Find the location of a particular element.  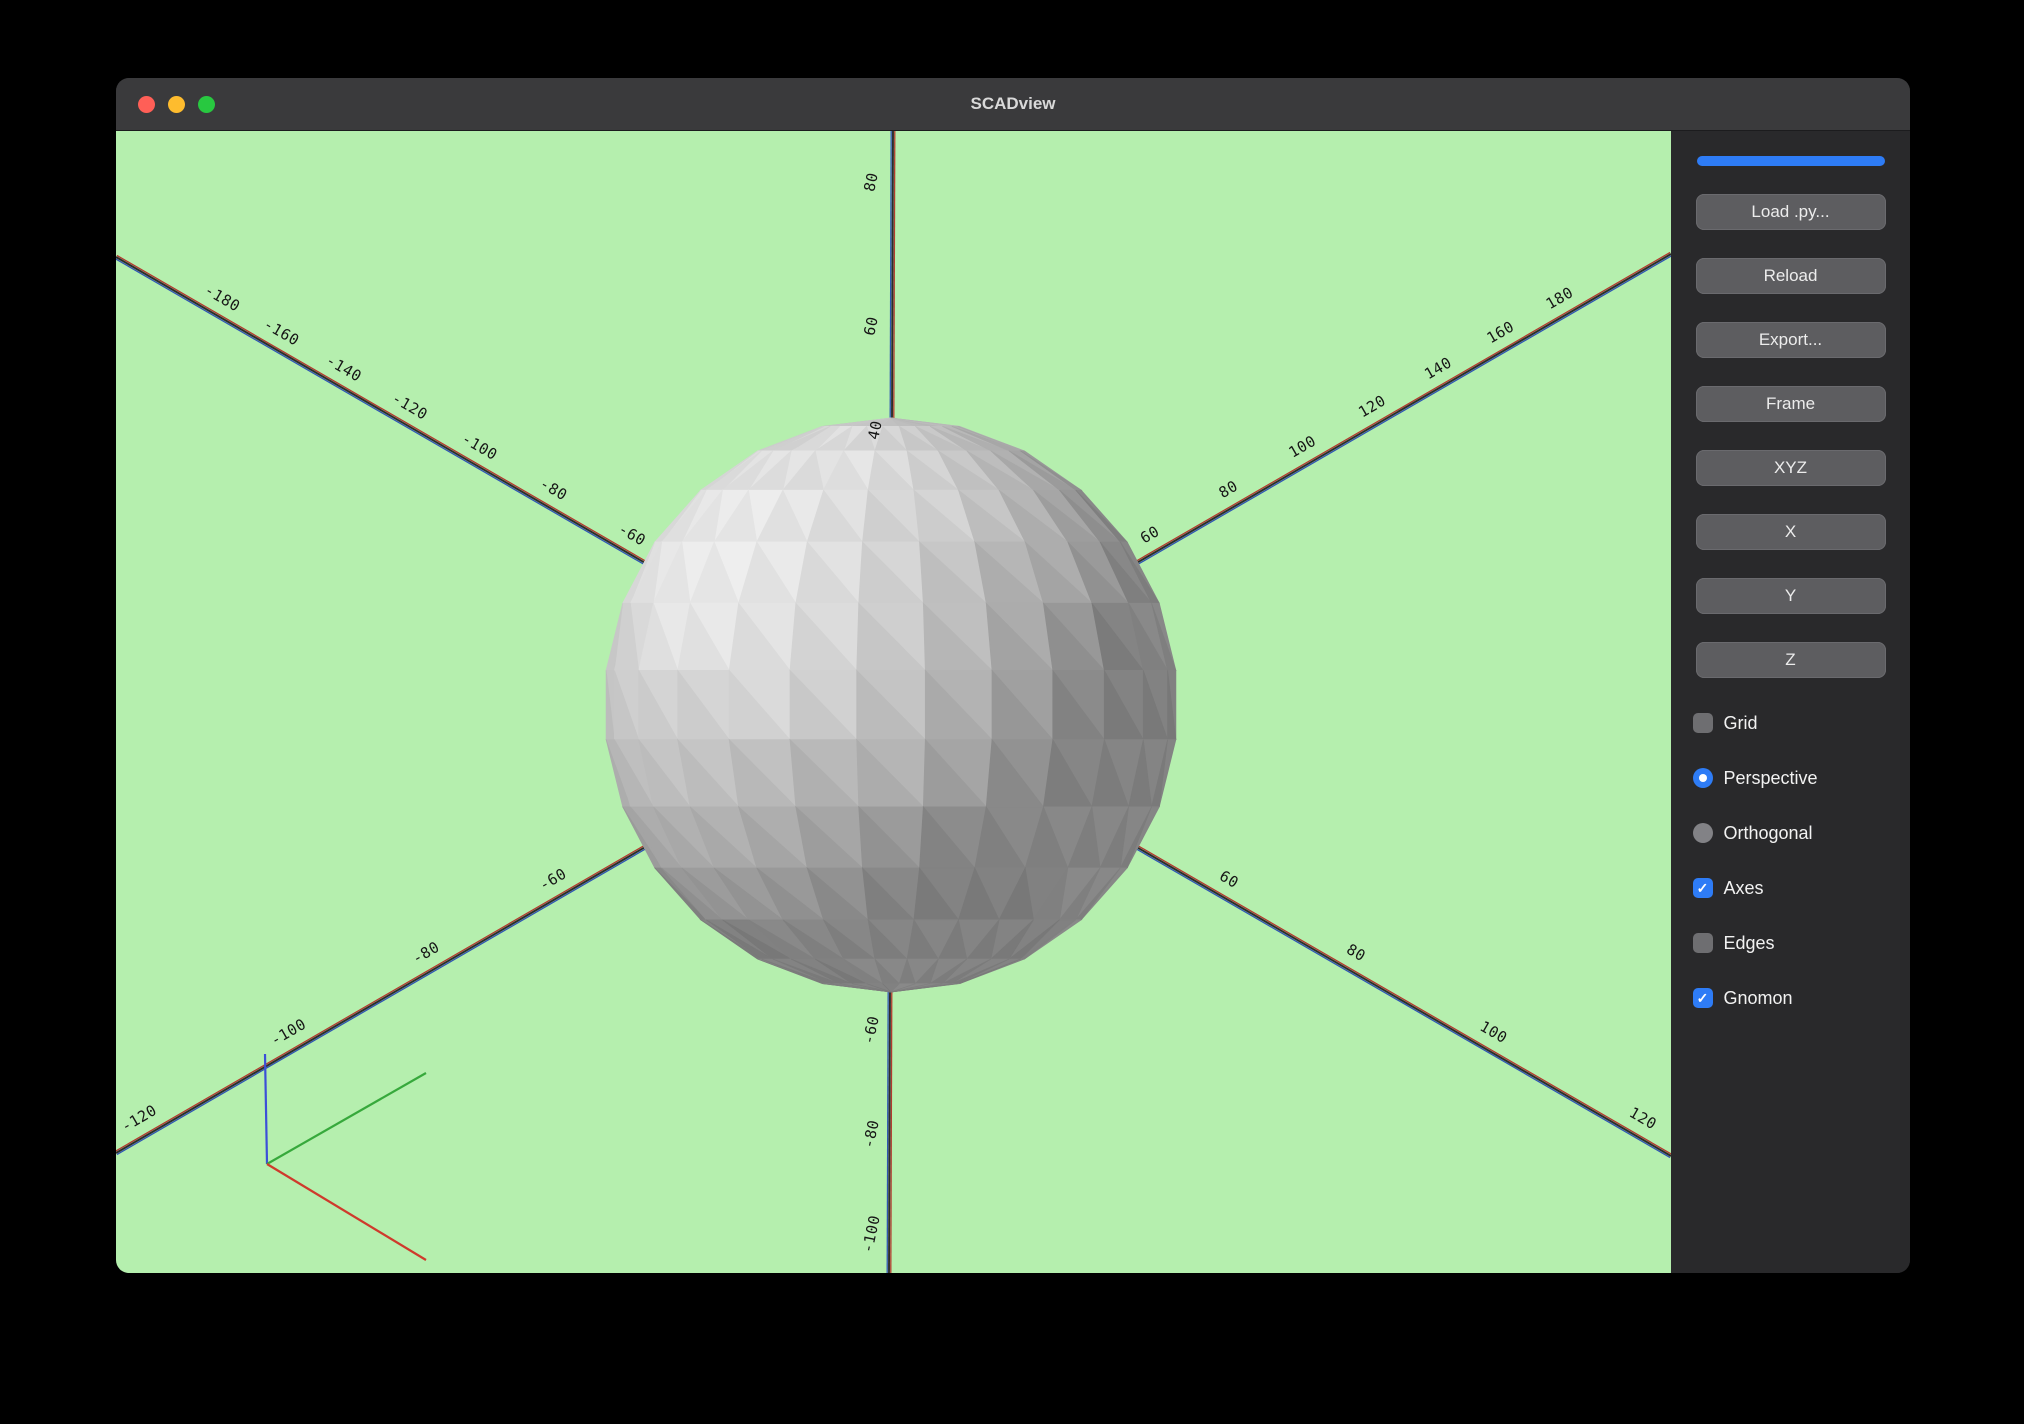

gnomon-y-axis is located at coordinates (346, 1118).